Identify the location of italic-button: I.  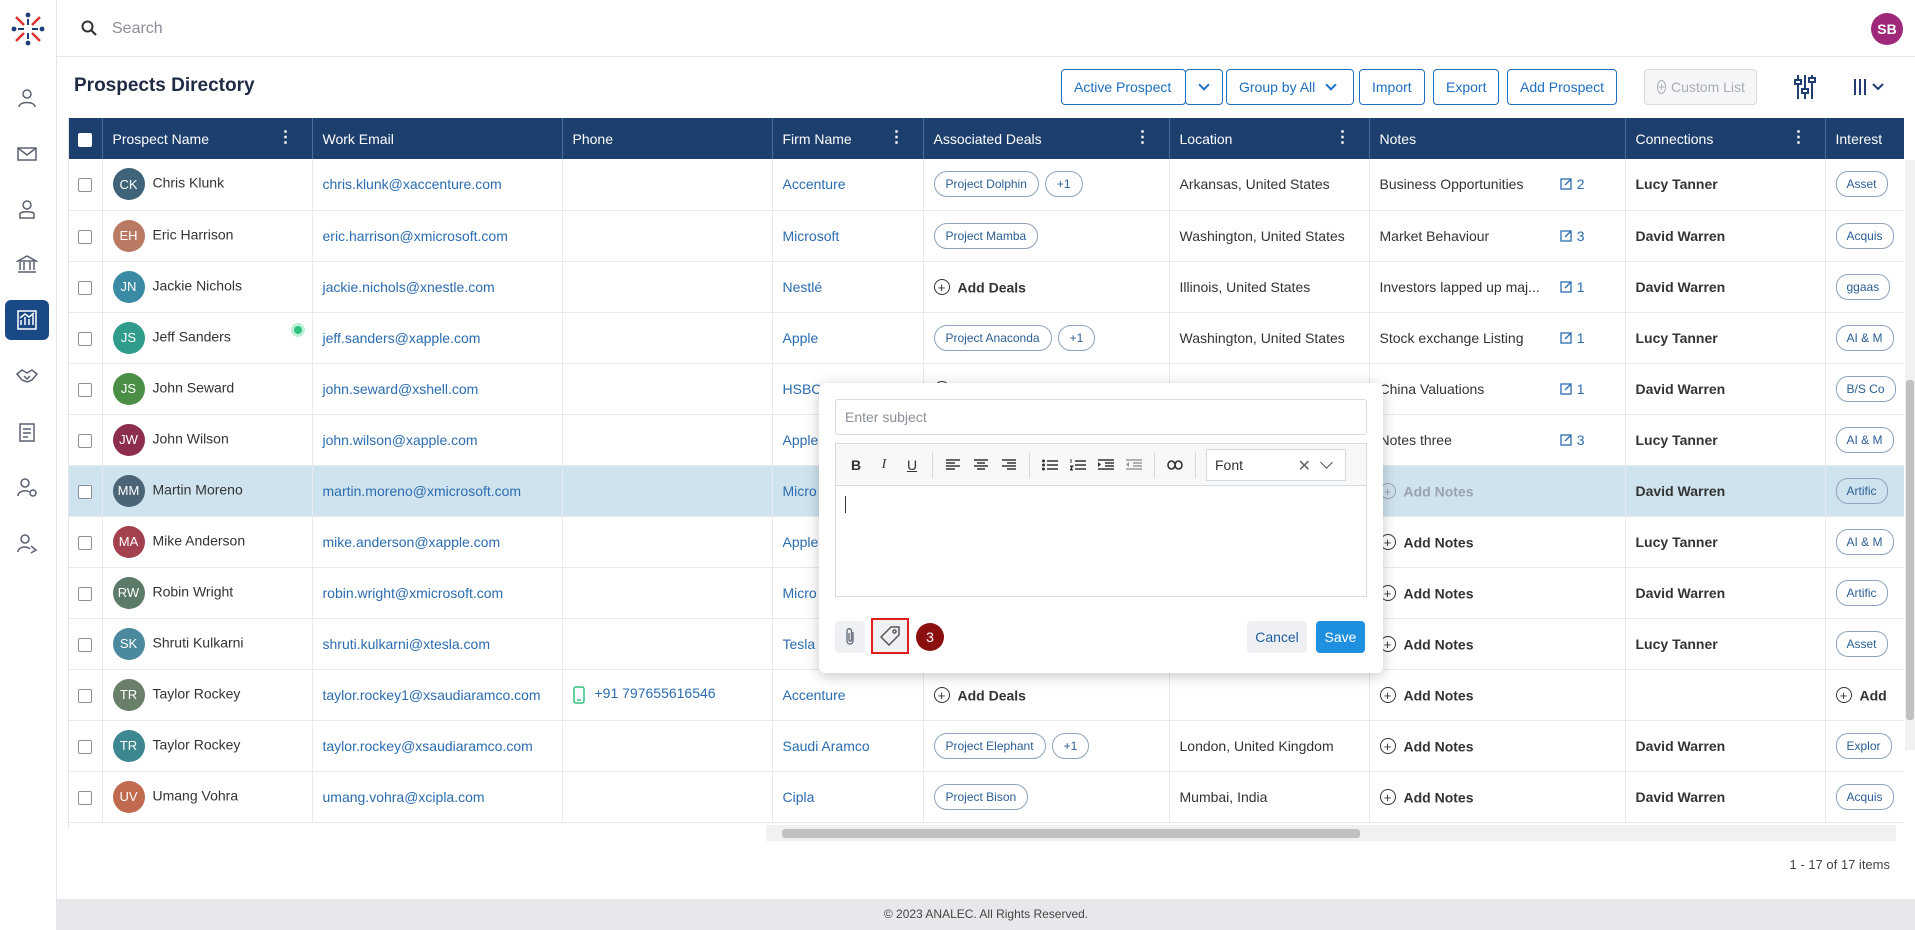
(884, 465).